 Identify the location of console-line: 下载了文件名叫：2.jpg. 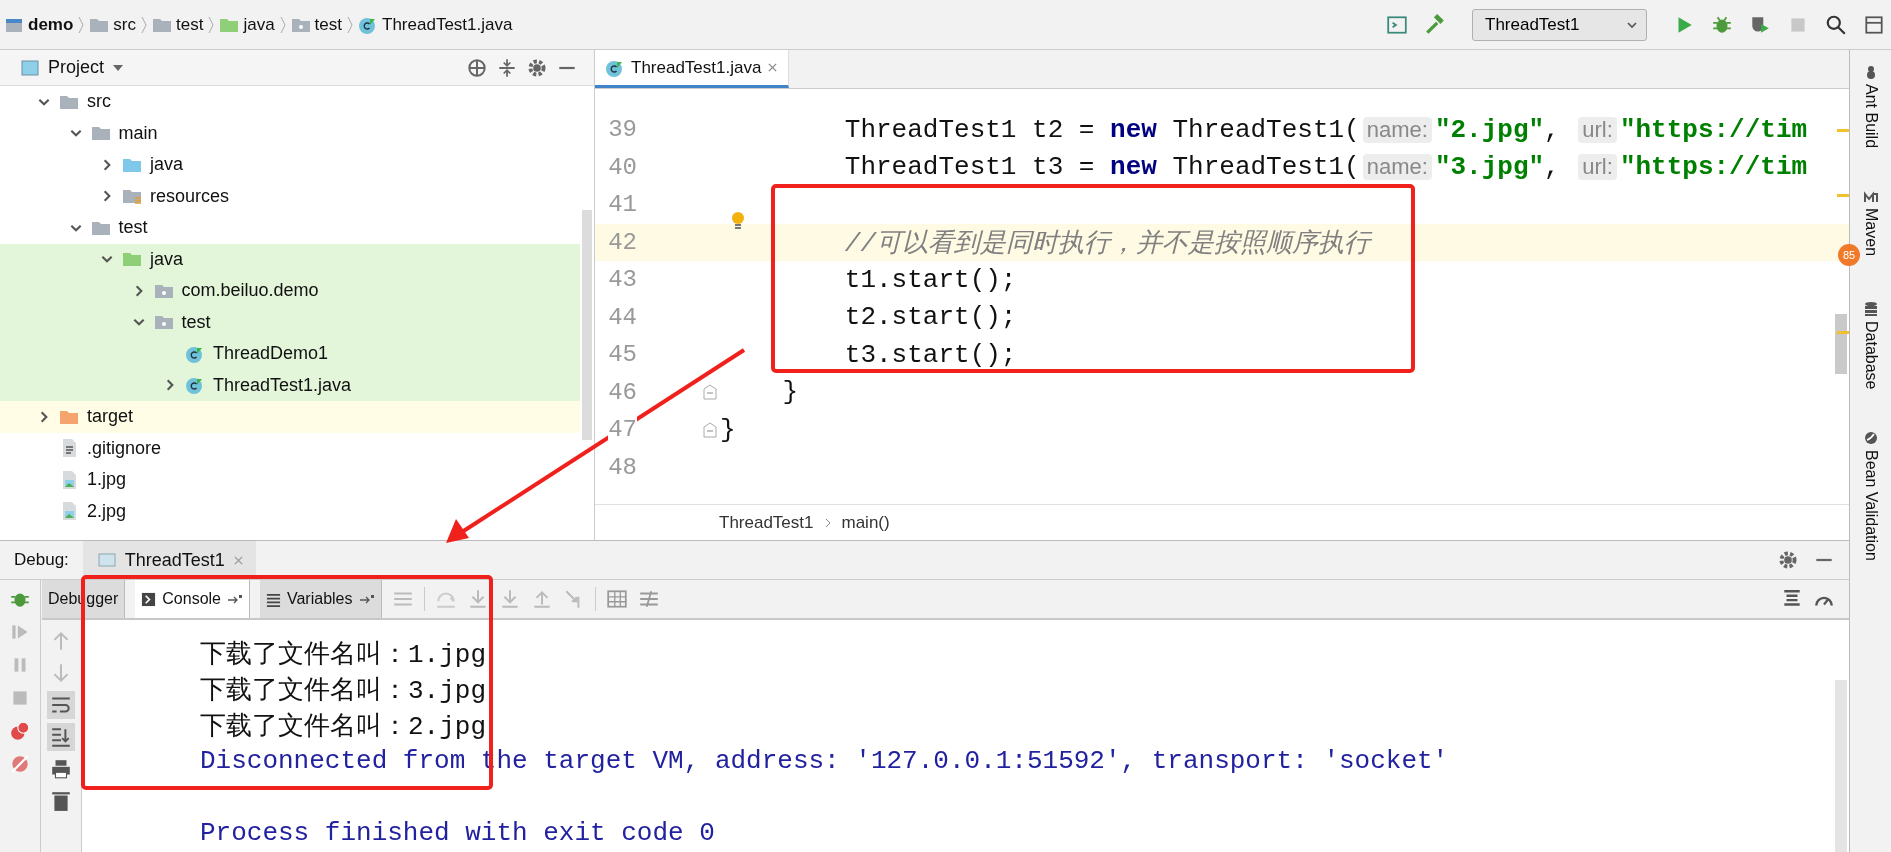
(343, 726).